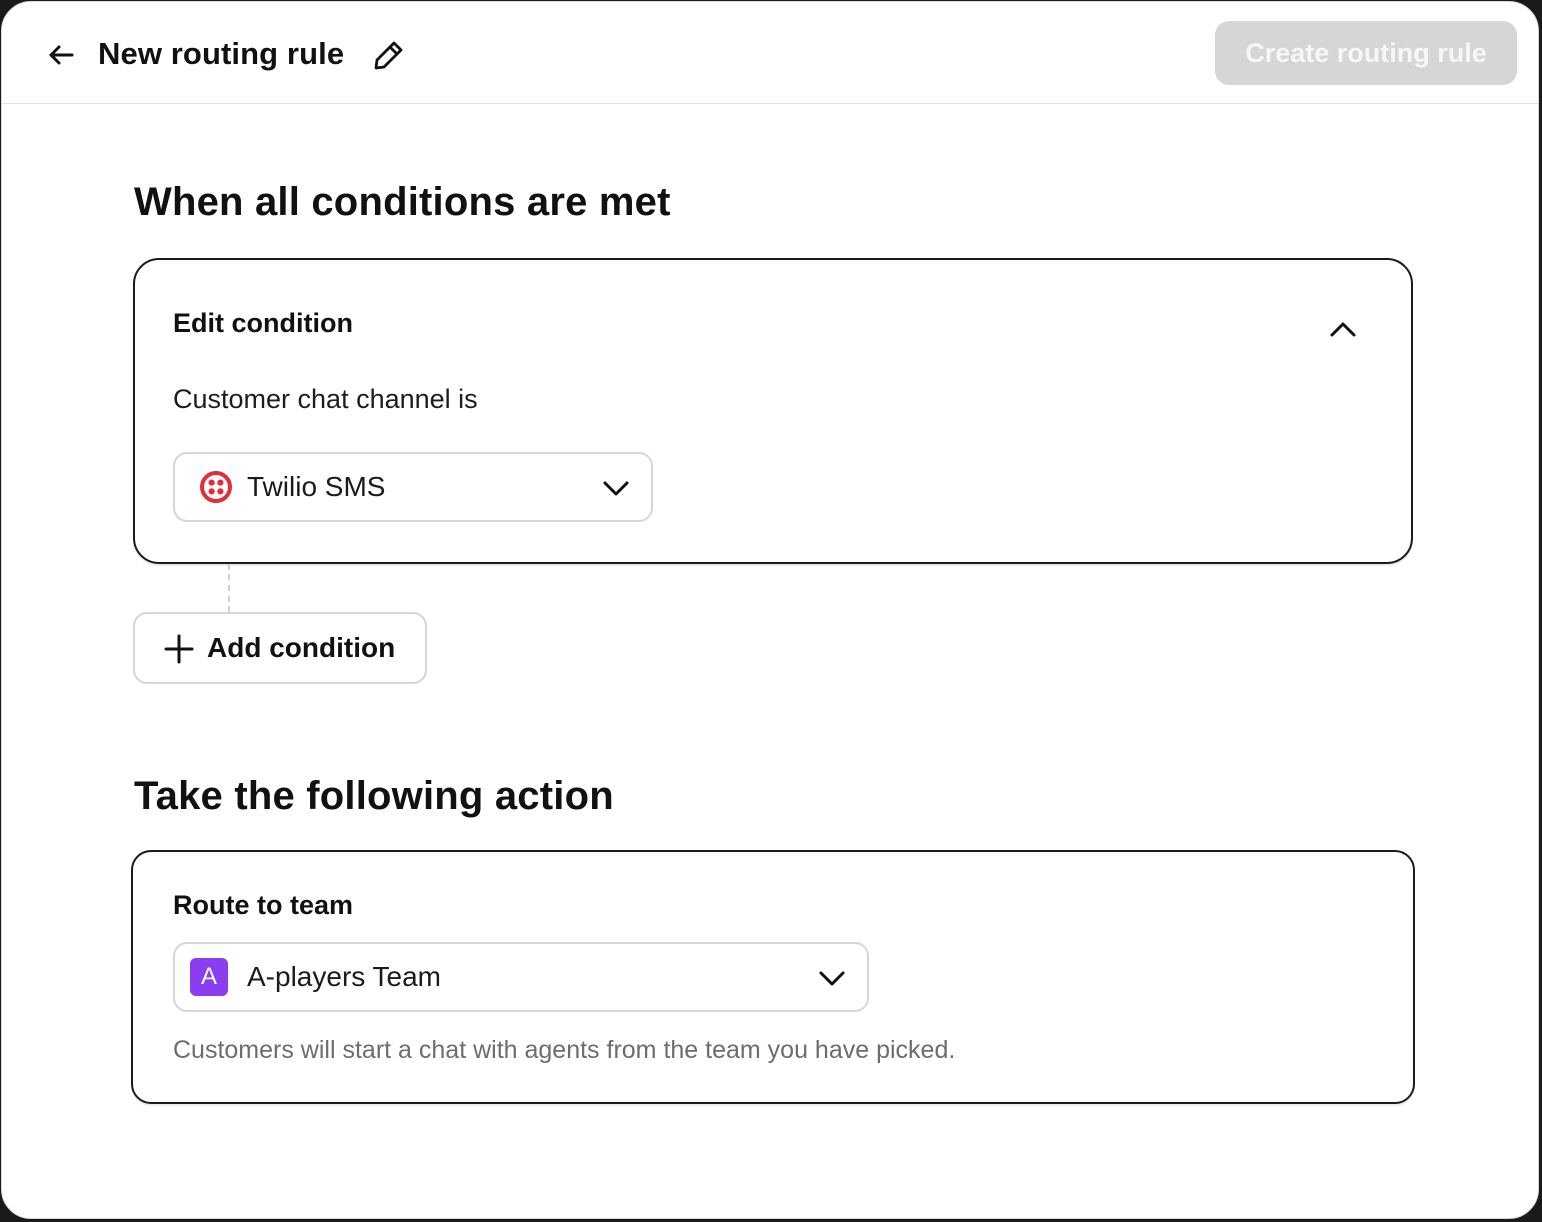  Describe the element at coordinates (216, 487) in the screenshot. I see `twilio-logo-icon` at that location.